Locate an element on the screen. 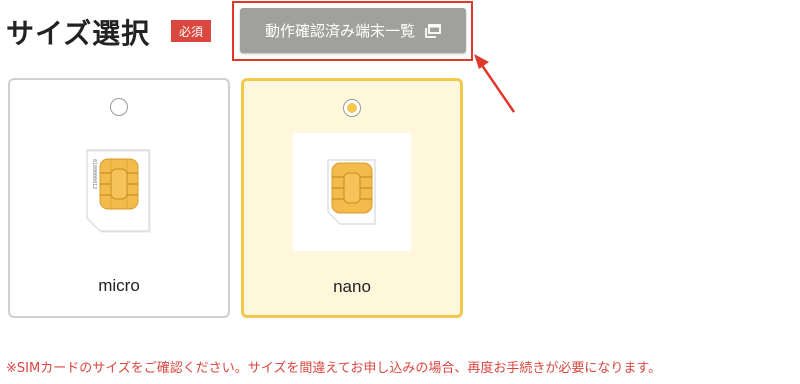 The image size is (800, 384). page-title: サイズ選択 is located at coordinates (78, 33).